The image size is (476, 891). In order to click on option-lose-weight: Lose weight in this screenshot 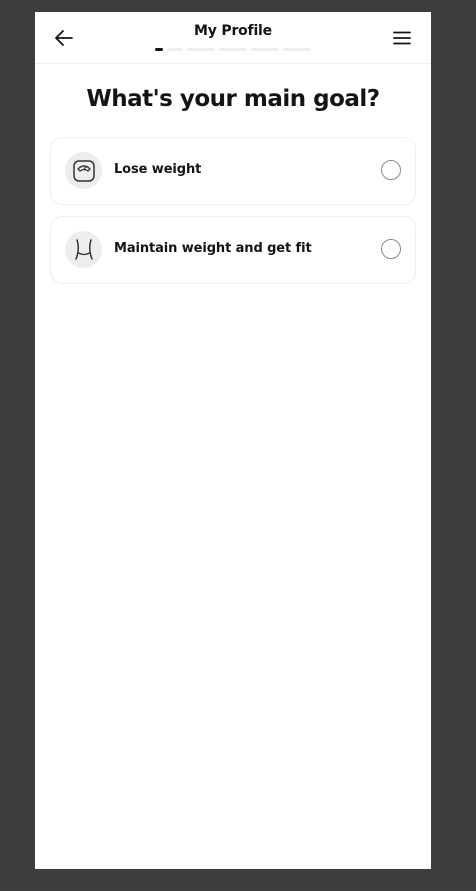, I will do `click(233, 171)`.